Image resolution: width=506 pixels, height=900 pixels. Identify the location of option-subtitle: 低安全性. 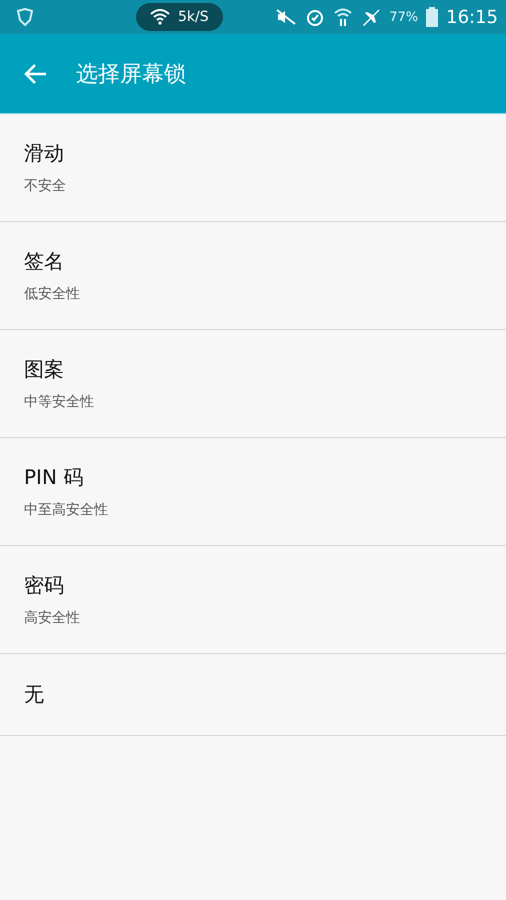
(52, 294).